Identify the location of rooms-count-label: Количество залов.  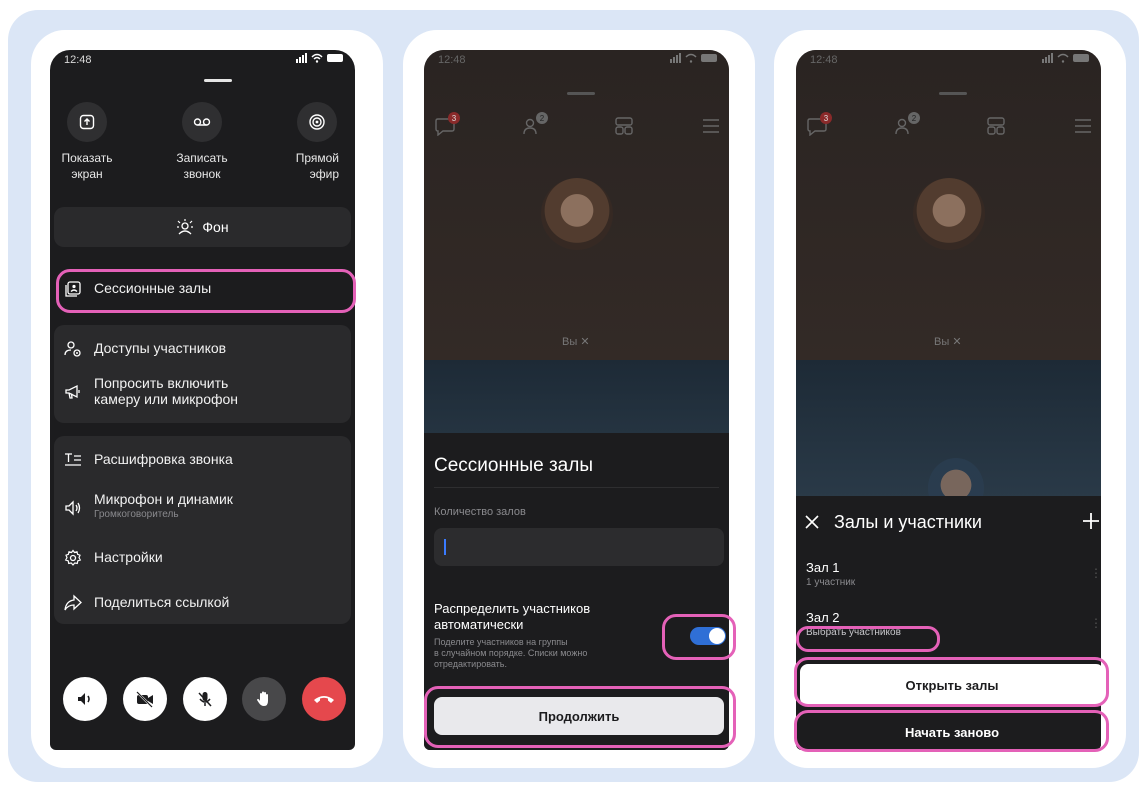
(480, 512).